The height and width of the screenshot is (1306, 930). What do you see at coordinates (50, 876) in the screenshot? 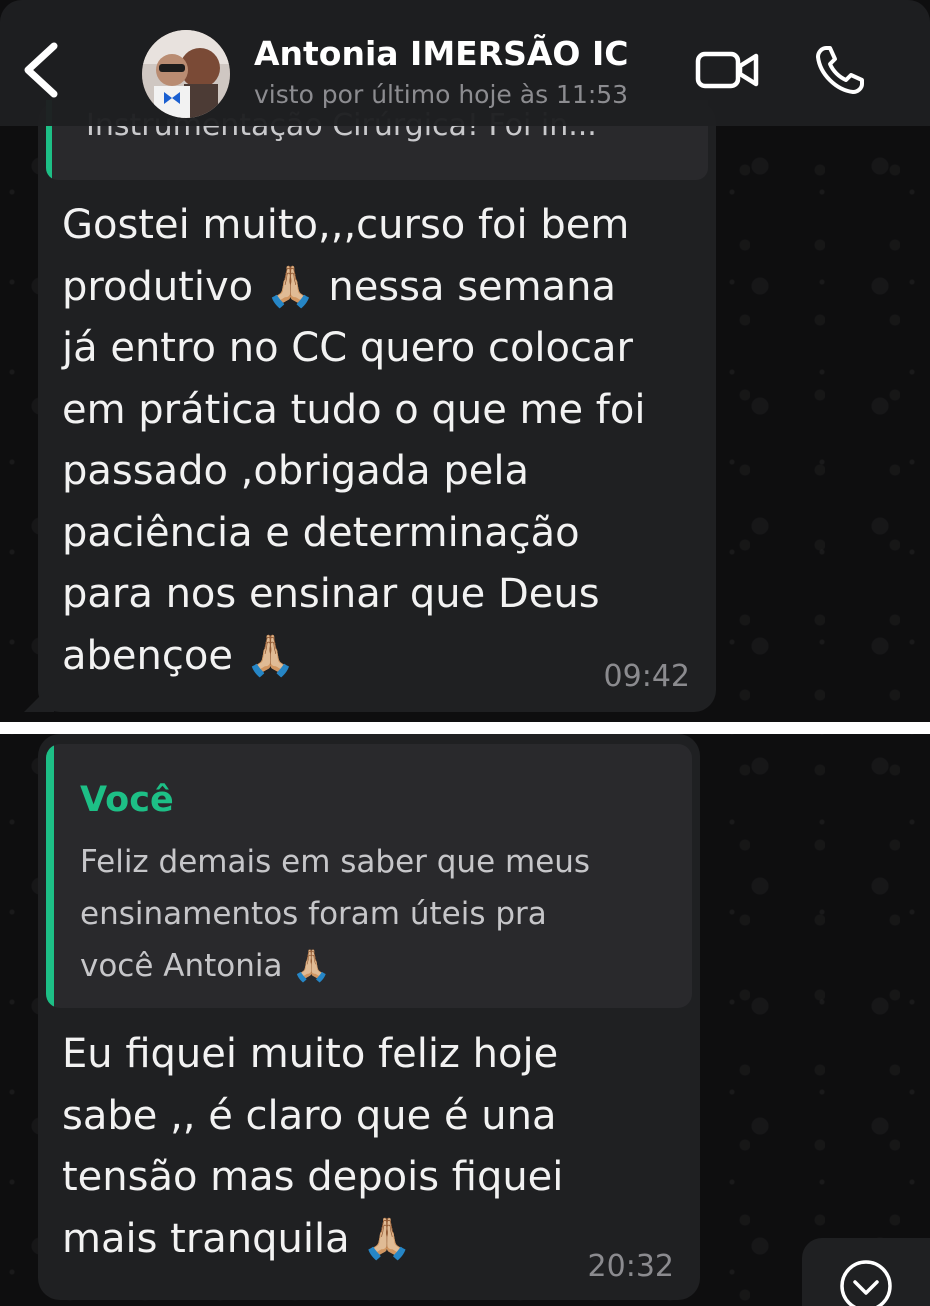
I see `quote-accent-bar` at bounding box center [50, 876].